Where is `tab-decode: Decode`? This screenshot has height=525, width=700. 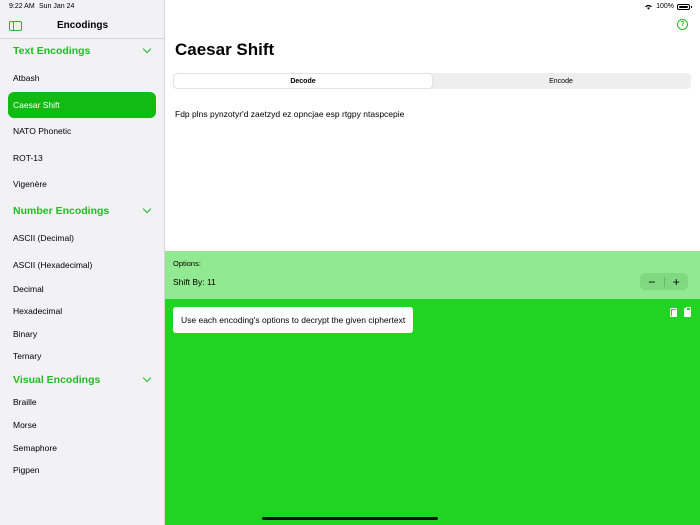
tab-decode: Decode is located at coordinates (303, 81).